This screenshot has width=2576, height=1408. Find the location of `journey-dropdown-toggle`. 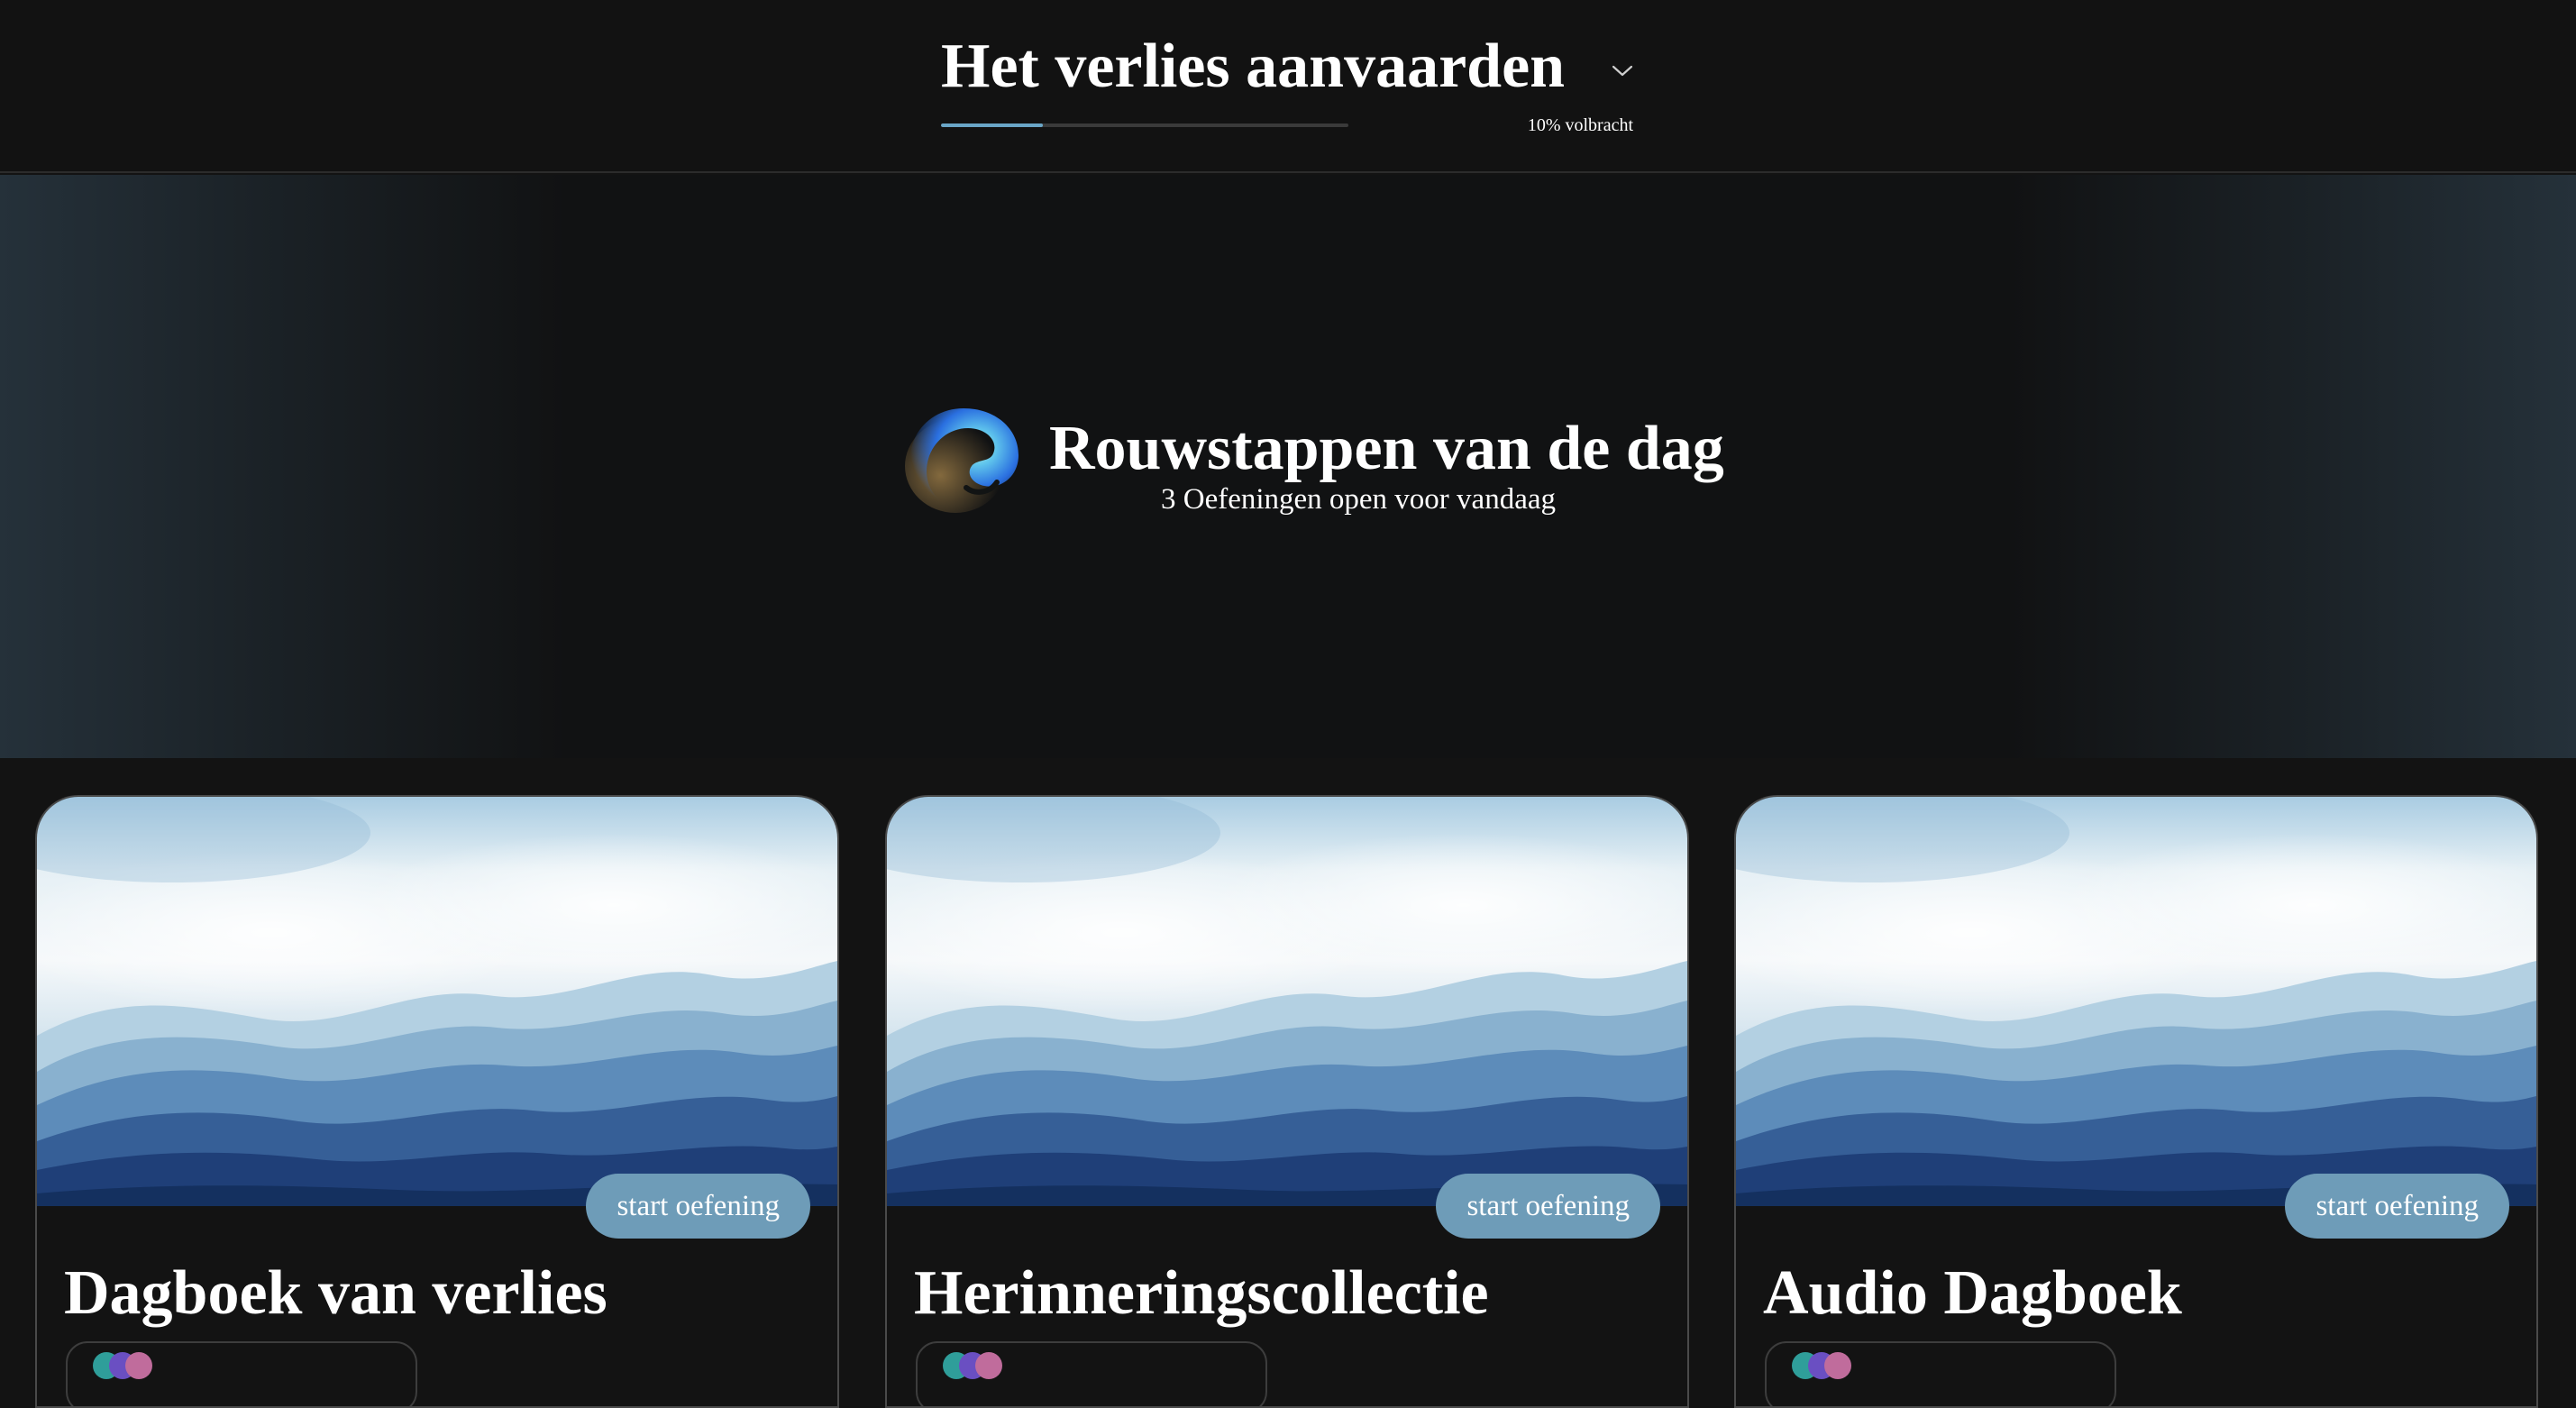

journey-dropdown-toggle is located at coordinates (1622, 71).